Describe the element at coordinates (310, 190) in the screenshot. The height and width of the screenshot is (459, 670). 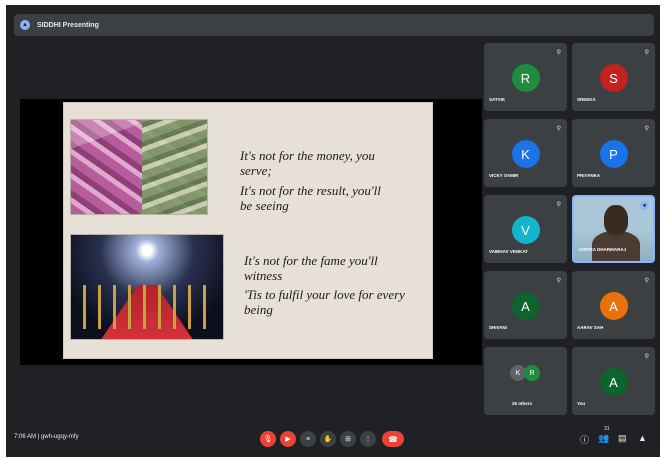
I see `slide-line: It's not for the result, you'll` at that location.